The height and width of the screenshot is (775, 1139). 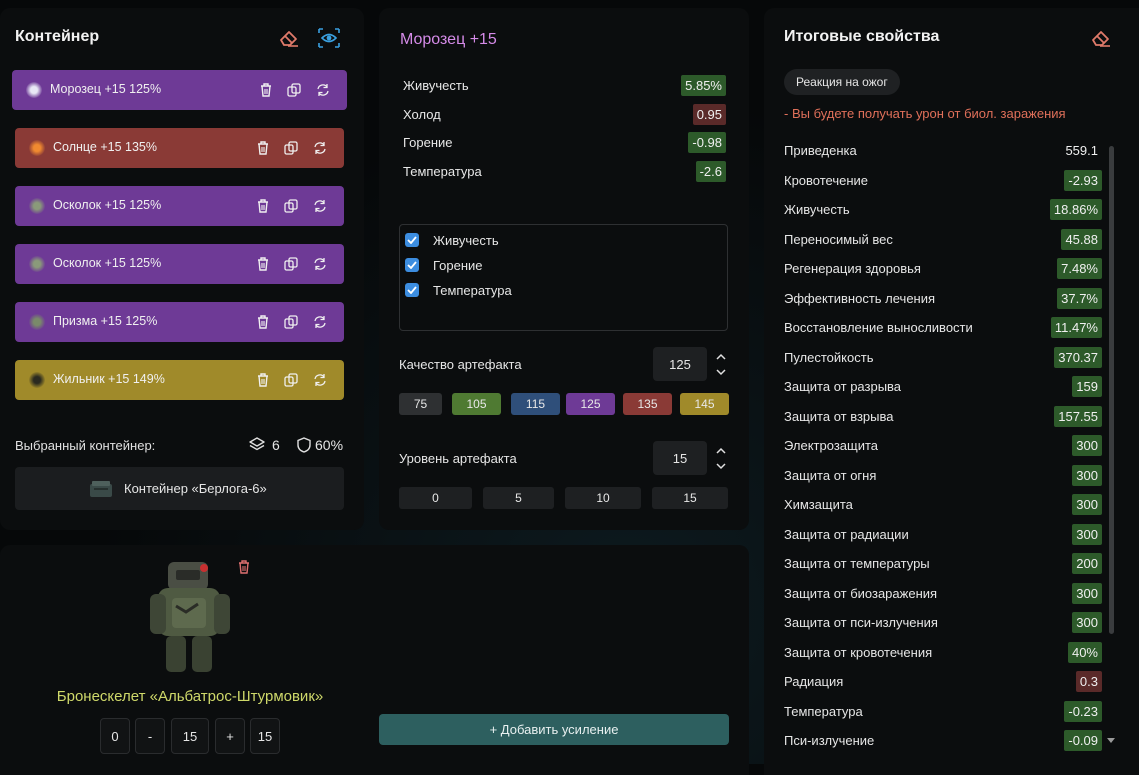 I want to click on level-option: 10, so click(x=603, y=498).